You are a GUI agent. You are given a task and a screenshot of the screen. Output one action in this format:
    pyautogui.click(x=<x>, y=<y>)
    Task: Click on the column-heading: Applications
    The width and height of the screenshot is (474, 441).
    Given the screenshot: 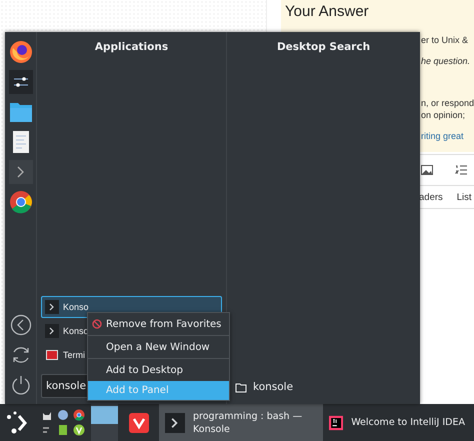 What is the action you would take?
    pyautogui.click(x=132, y=48)
    